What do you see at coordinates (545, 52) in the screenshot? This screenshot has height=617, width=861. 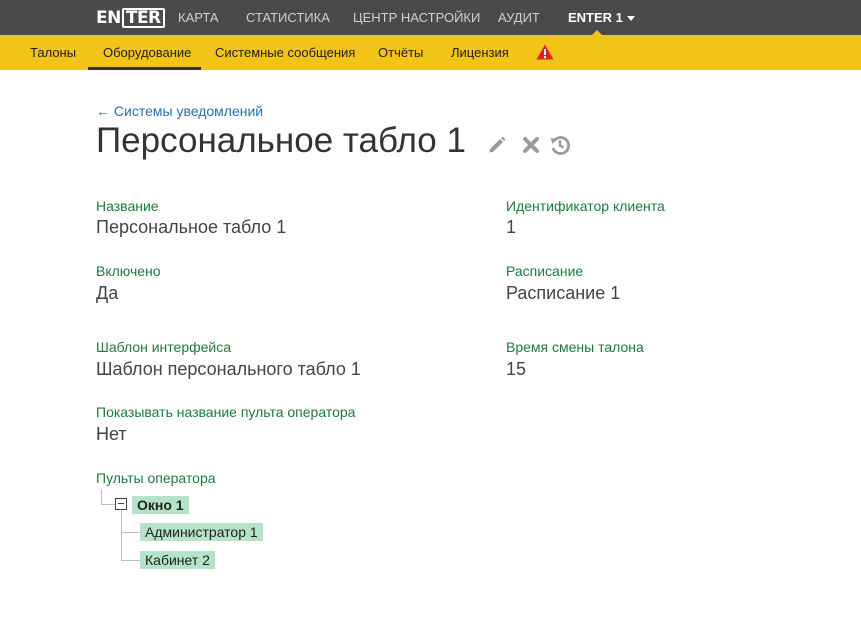 I see `warning-triangle-icon` at bounding box center [545, 52].